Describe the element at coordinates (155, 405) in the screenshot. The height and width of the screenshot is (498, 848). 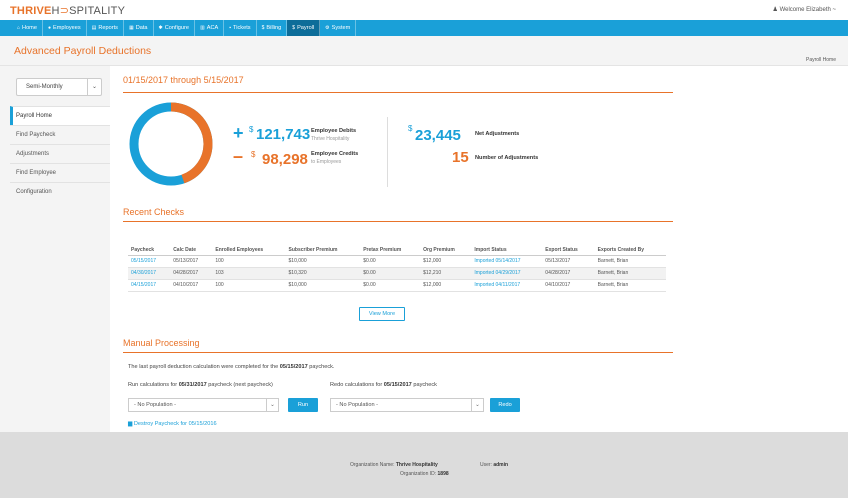
I see `run-population-value: - No Population -` at that location.